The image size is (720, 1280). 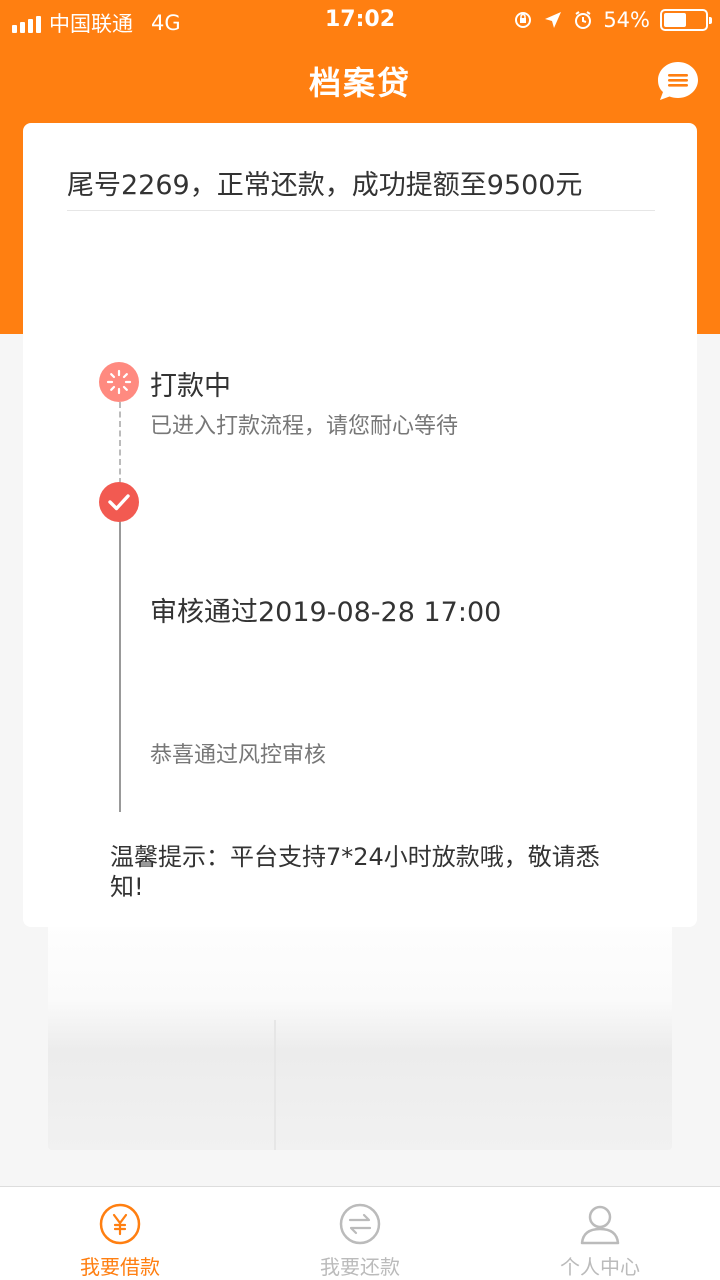 What do you see at coordinates (190, 386) in the screenshot?
I see `step-title-processing: 打款中` at bounding box center [190, 386].